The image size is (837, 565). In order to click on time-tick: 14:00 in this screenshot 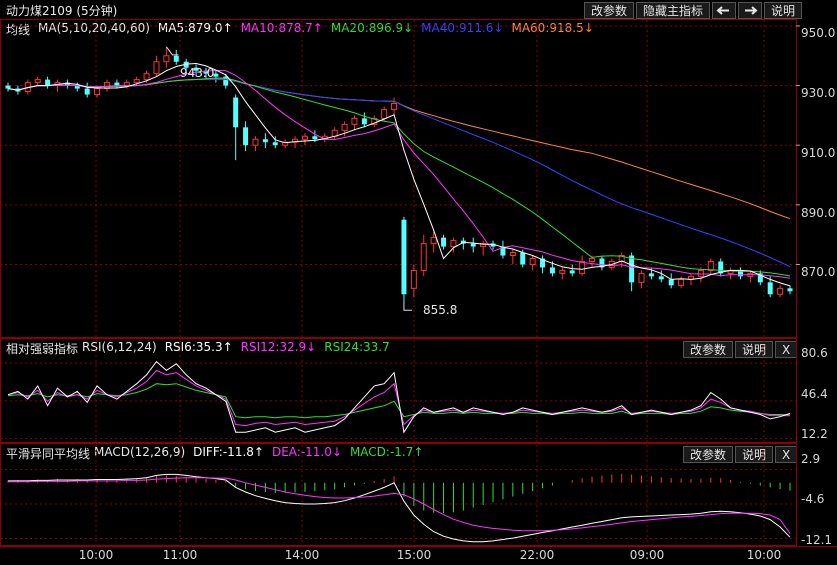, I will do `click(302, 555)`.